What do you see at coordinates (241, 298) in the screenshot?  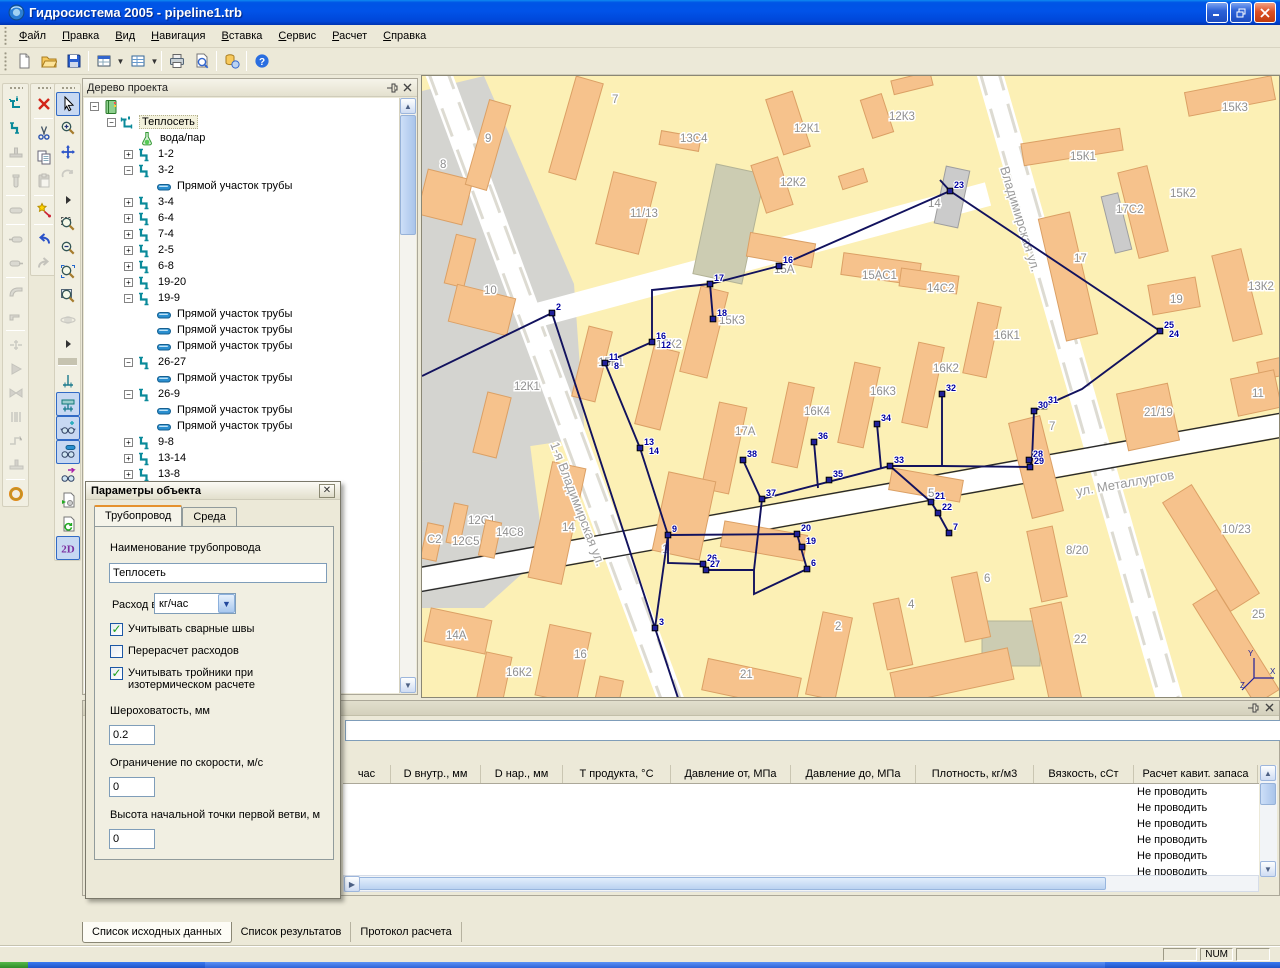 I see `tree-item-19-9: − 19-9` at bounding box center [241, 298].